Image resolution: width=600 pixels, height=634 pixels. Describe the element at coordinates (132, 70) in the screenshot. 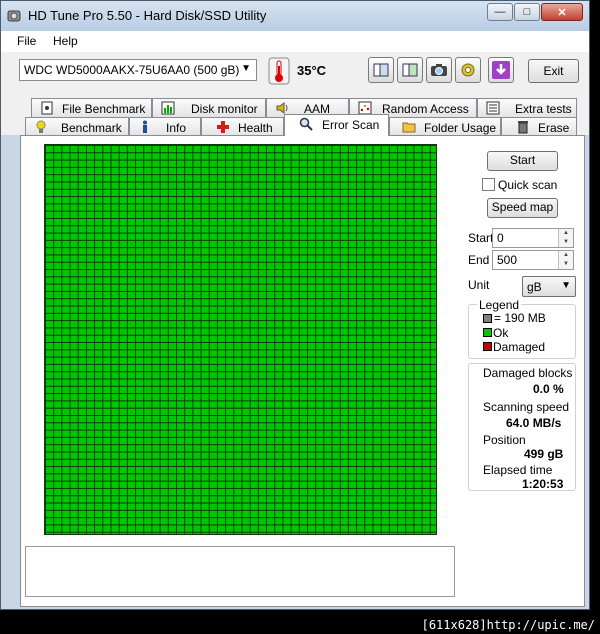

I see `drive-select-value: WDC WD5000AAKX-75U6AA0 (500 gB)` at that location.